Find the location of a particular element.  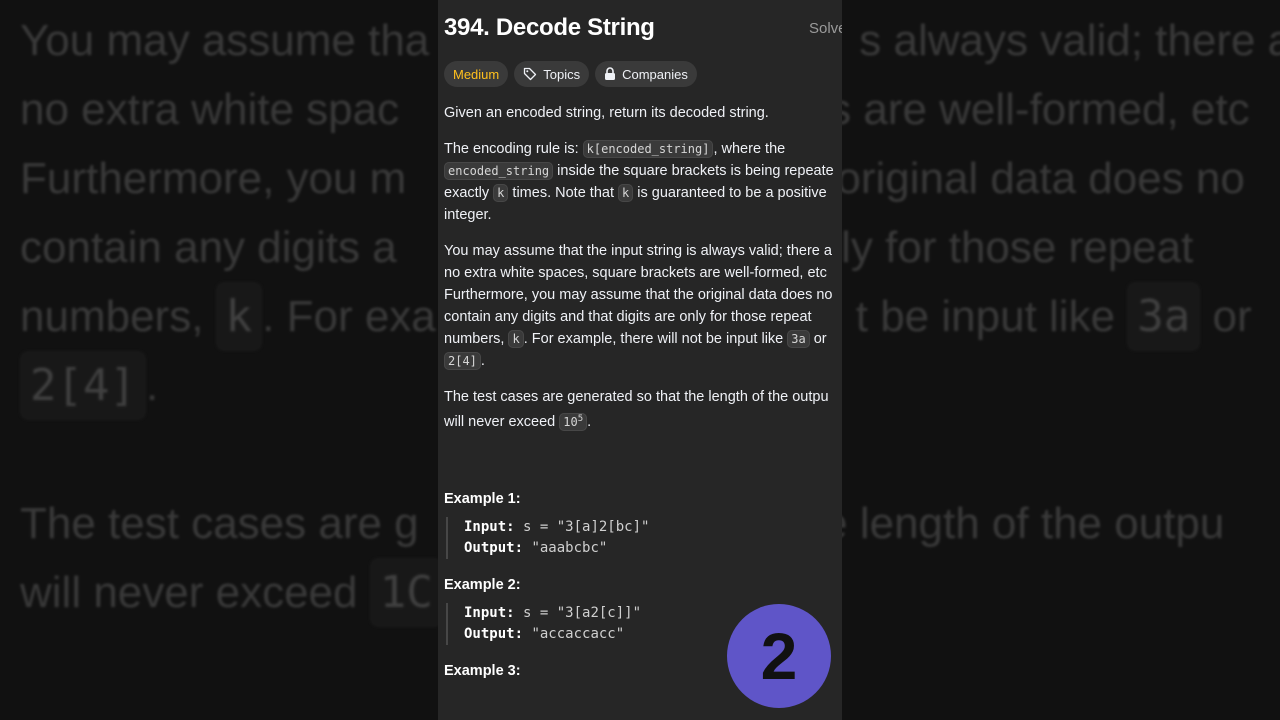

paragraph-text: times. Note that is located at coordinates (563, 193).